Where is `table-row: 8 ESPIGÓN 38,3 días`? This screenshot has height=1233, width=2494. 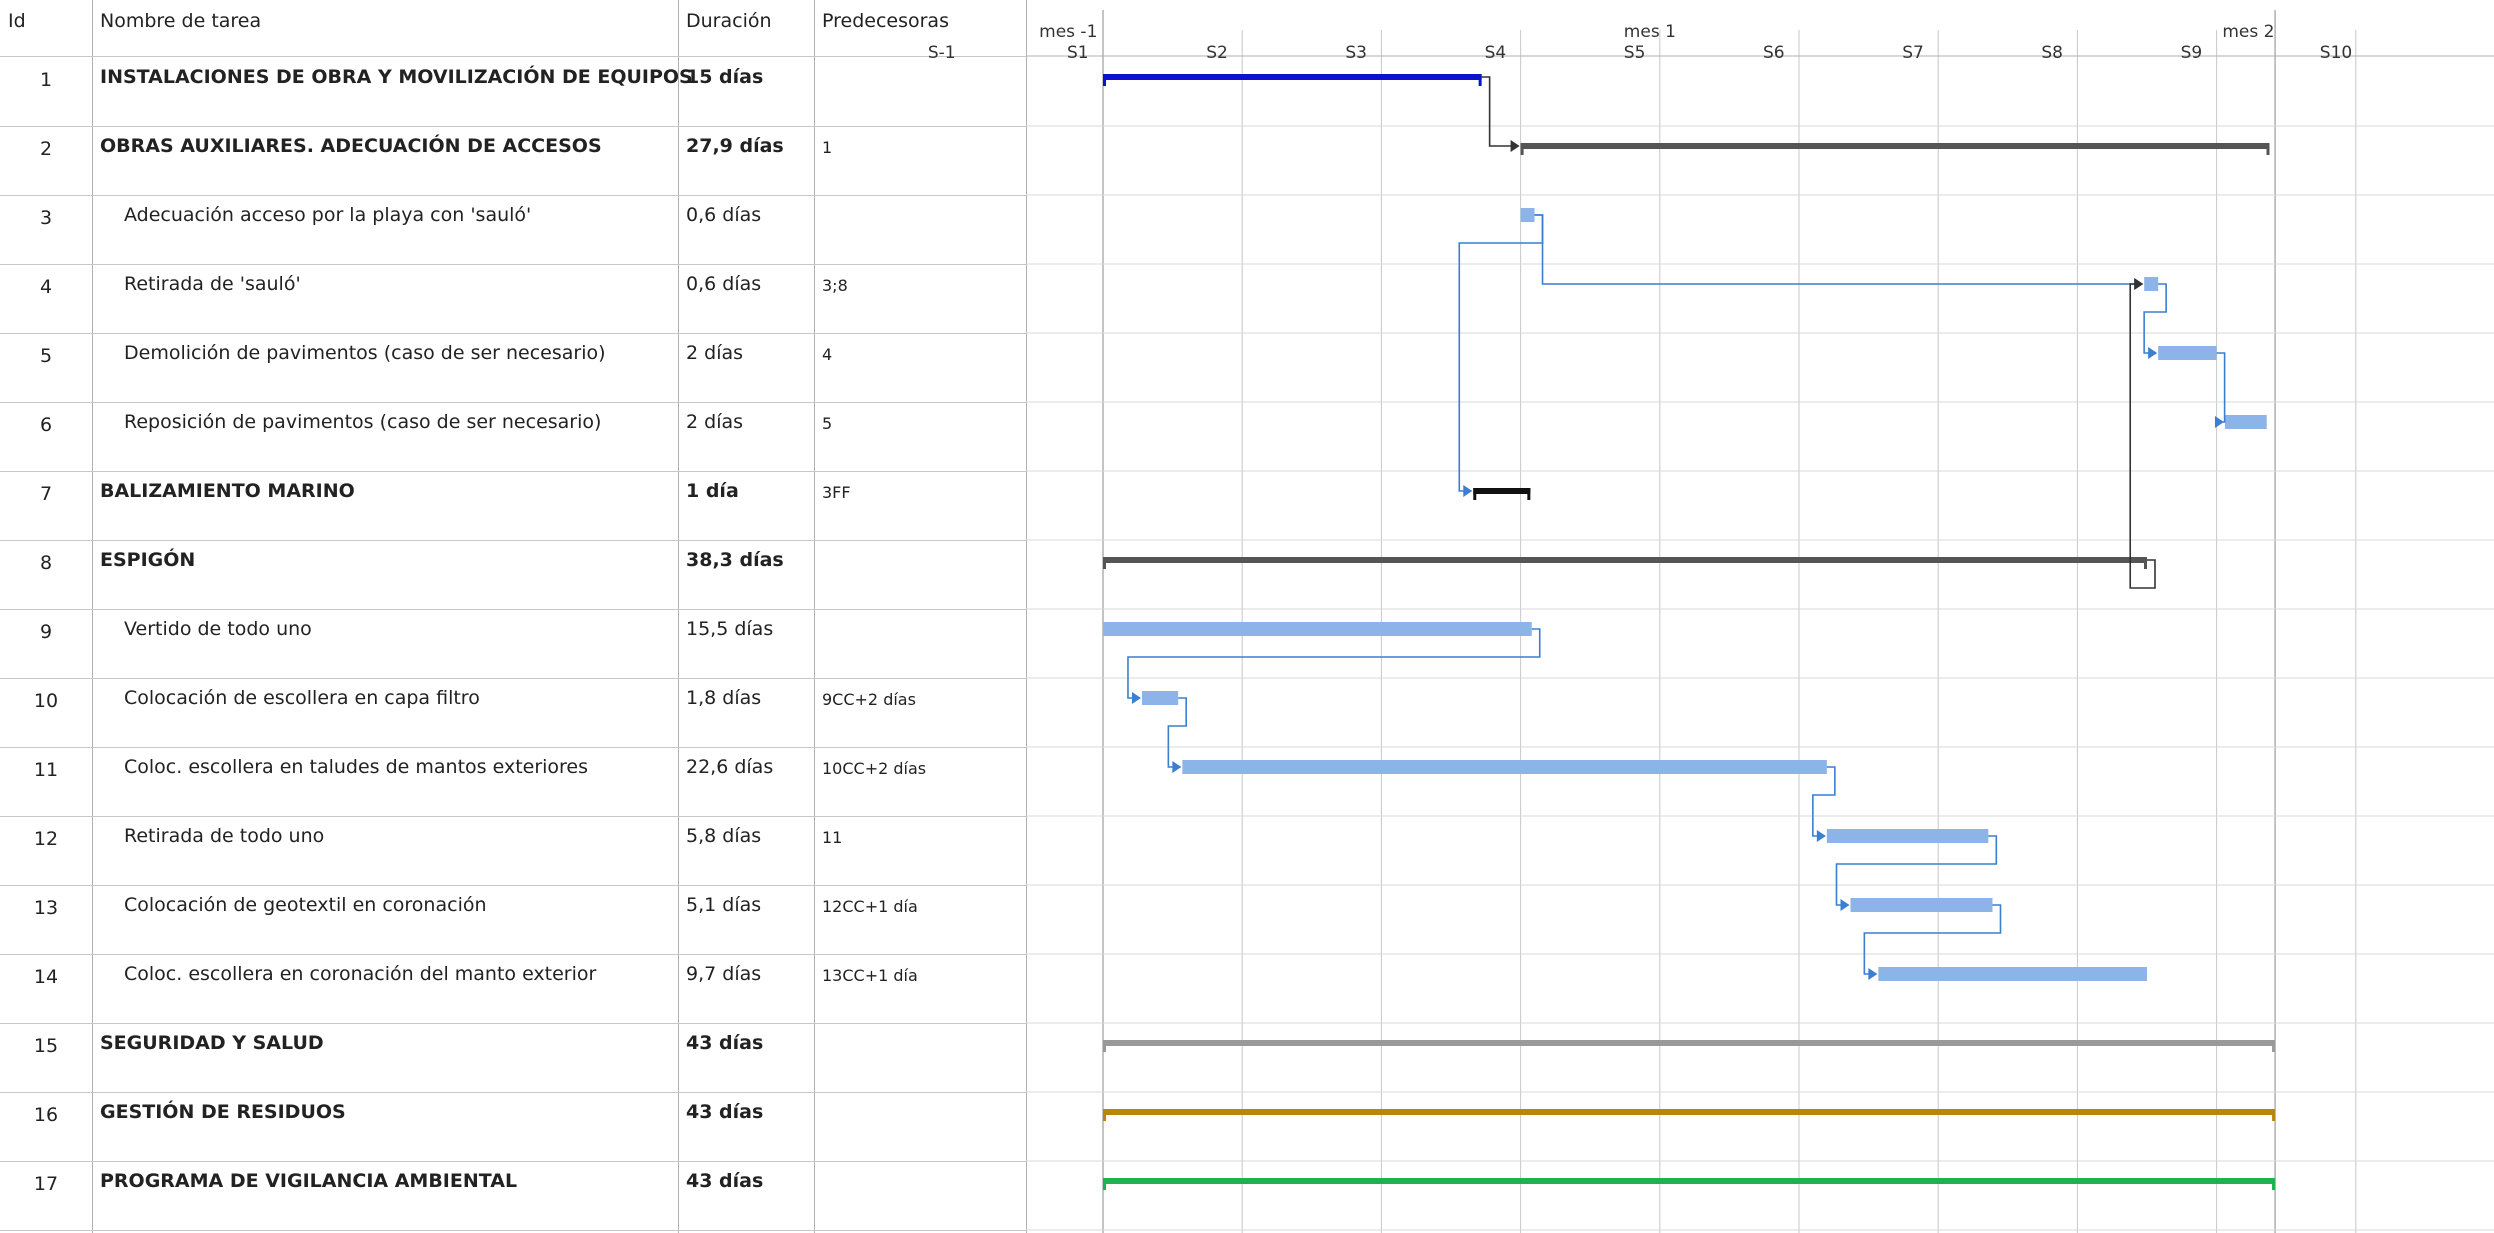
table-row: 8 ESPIGÓN 38,3 días is located at coordinates (513, 575).